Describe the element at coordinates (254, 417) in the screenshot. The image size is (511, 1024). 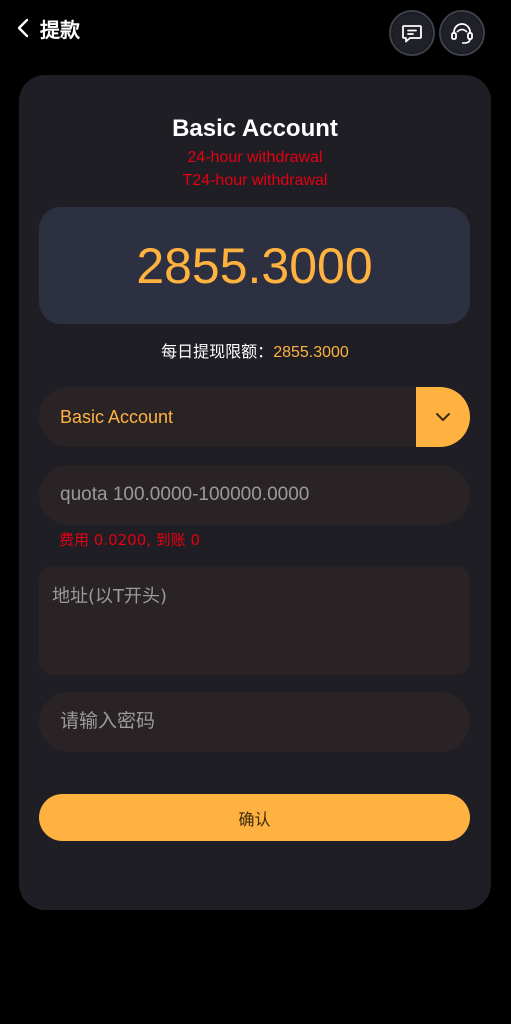
I see `account-select: Basic Account` at that location.